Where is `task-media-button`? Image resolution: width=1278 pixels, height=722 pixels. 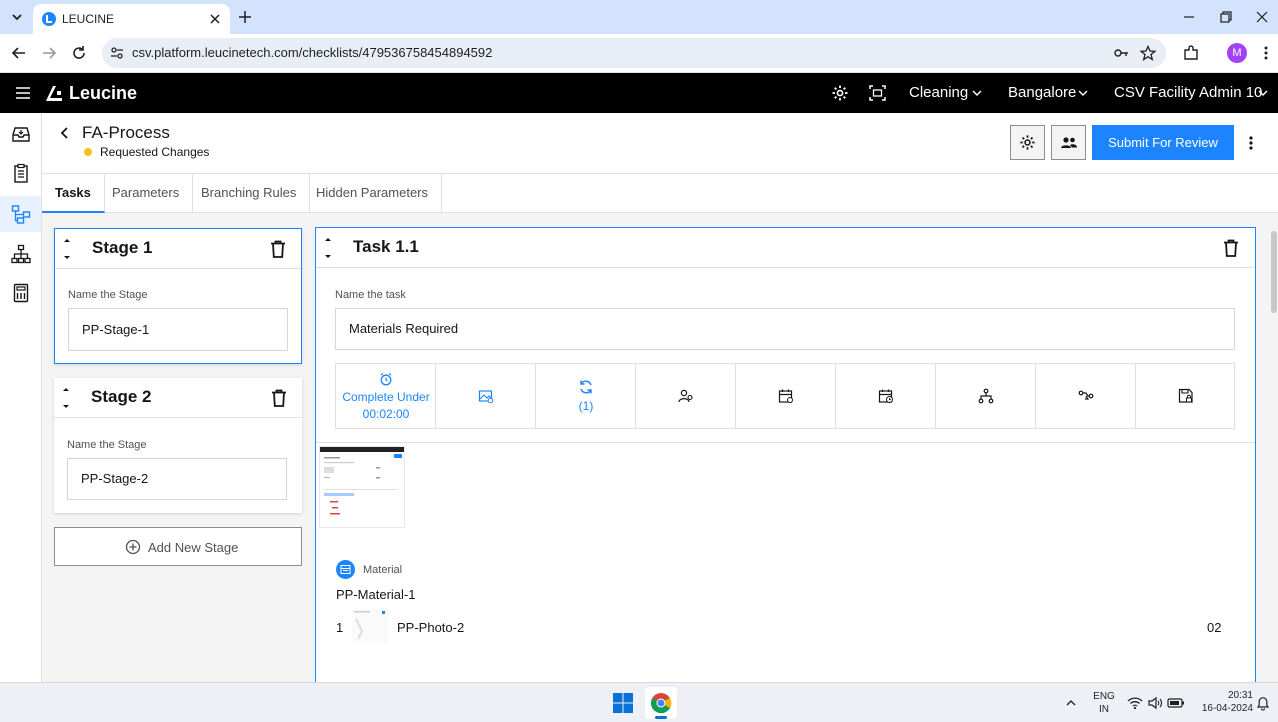
task-media-button is located at coordinates (486, 396).